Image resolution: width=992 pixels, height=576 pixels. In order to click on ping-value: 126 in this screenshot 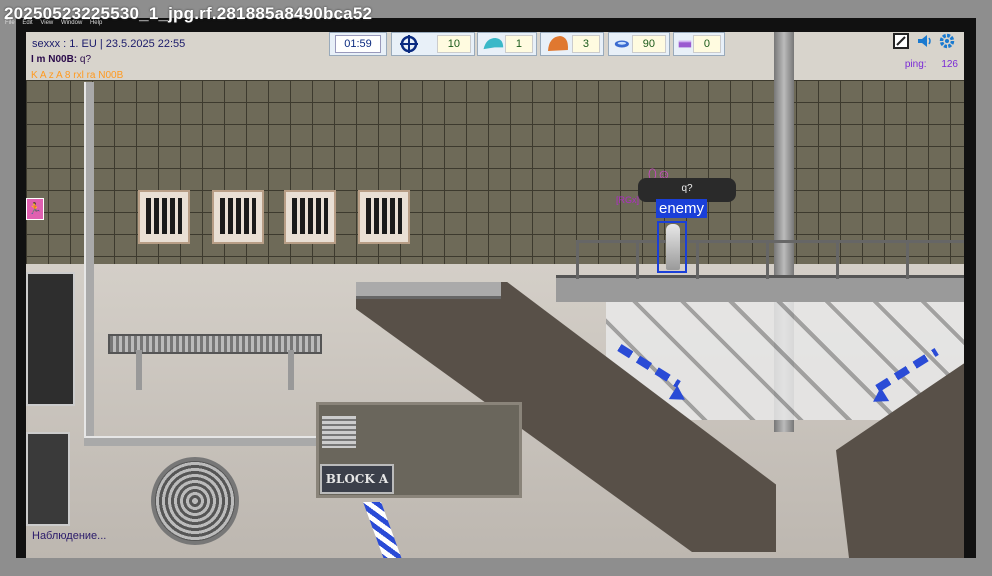, I will do `click(949, 64)`.